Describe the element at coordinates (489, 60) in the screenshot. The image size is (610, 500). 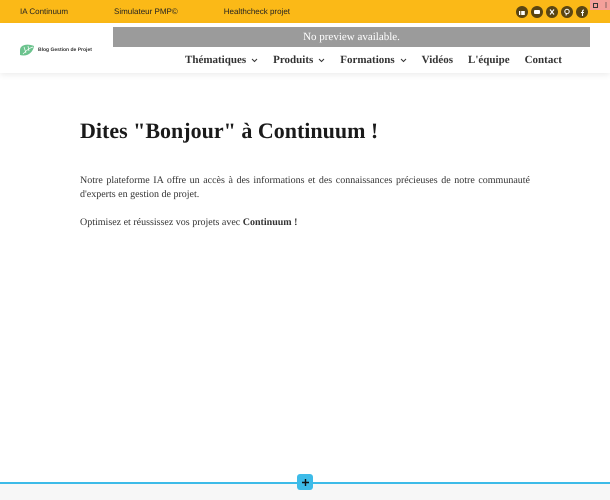
I see `nav-link: L'équipe` at that location.